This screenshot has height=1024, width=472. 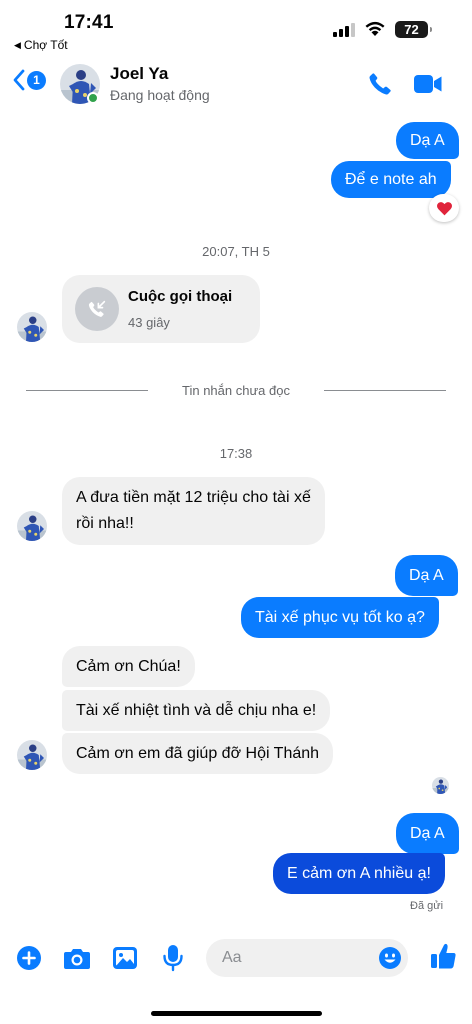 I want to click on back-to-app-link: ◀ Chợ Tốt, so click(x=41, y=45).